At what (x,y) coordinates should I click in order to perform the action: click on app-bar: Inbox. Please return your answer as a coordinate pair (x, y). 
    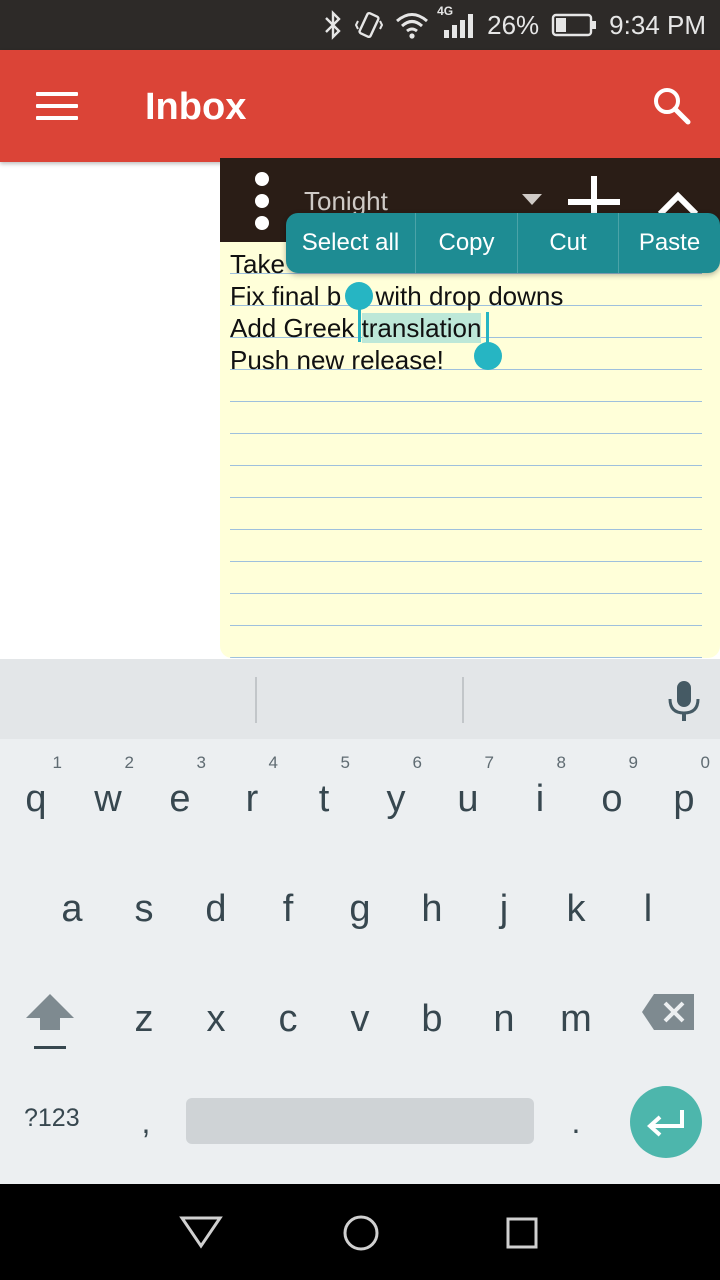
    Looking at the image, I should click on (360, 106).